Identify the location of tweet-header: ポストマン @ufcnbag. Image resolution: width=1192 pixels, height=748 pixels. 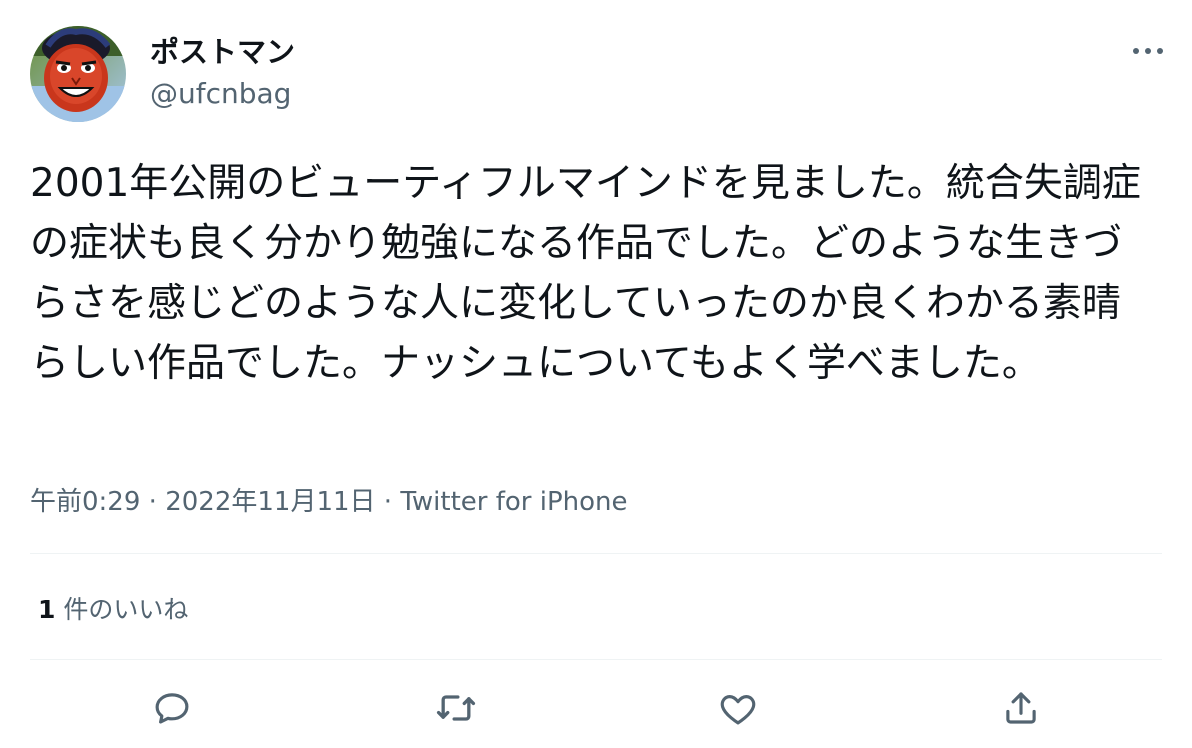
(600, 74).